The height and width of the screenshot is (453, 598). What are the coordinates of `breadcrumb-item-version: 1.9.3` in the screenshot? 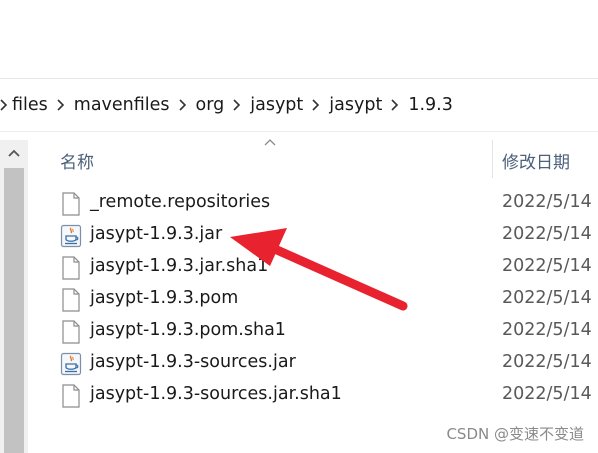 It's located at (430, 105).